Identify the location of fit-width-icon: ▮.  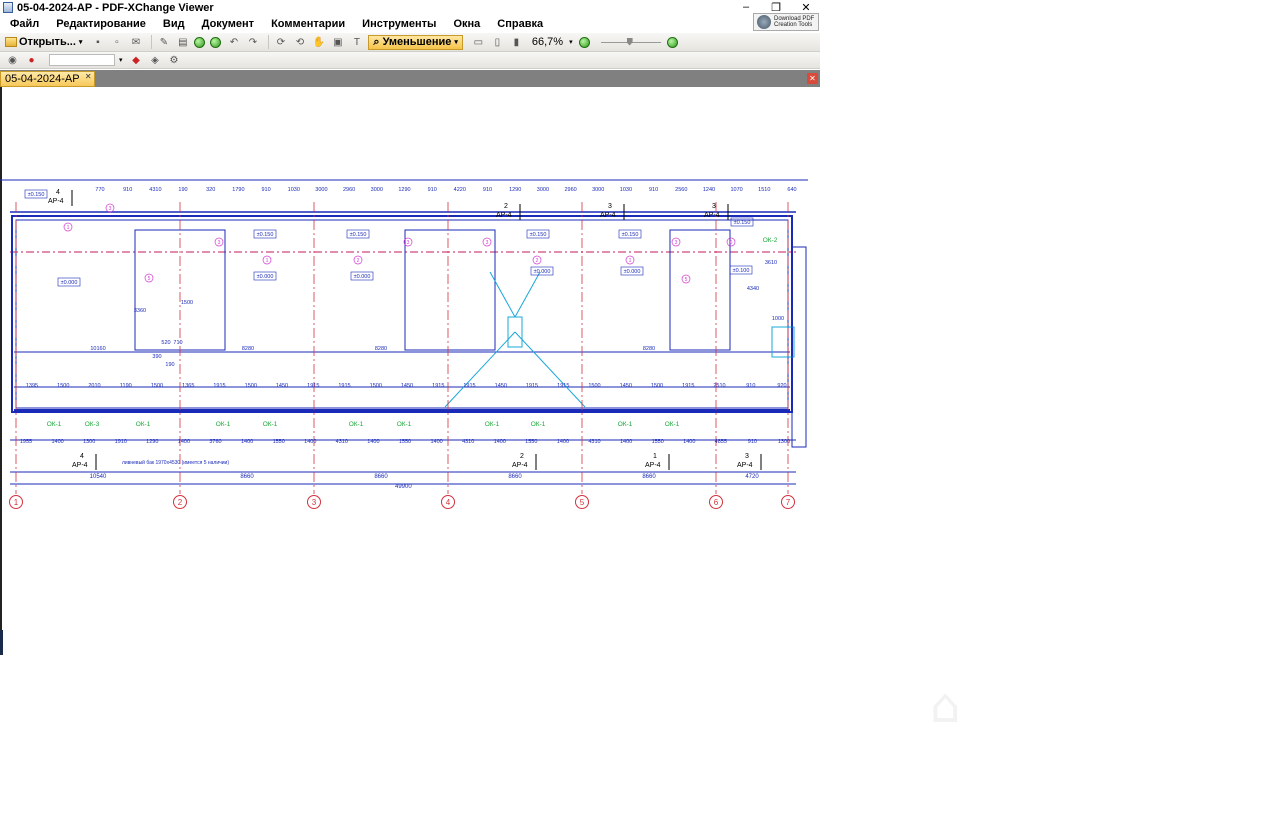
(516, 42).